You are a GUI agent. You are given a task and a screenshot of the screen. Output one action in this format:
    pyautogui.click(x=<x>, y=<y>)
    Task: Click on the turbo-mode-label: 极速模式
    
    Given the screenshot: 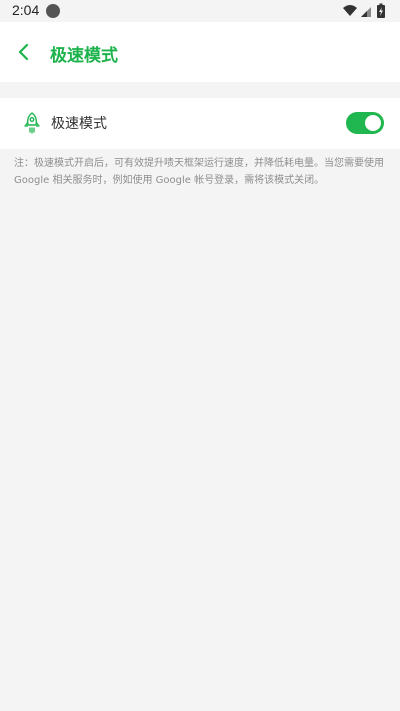 What is the action you would take?
    pyautogui.click(x=79, y=124)
    